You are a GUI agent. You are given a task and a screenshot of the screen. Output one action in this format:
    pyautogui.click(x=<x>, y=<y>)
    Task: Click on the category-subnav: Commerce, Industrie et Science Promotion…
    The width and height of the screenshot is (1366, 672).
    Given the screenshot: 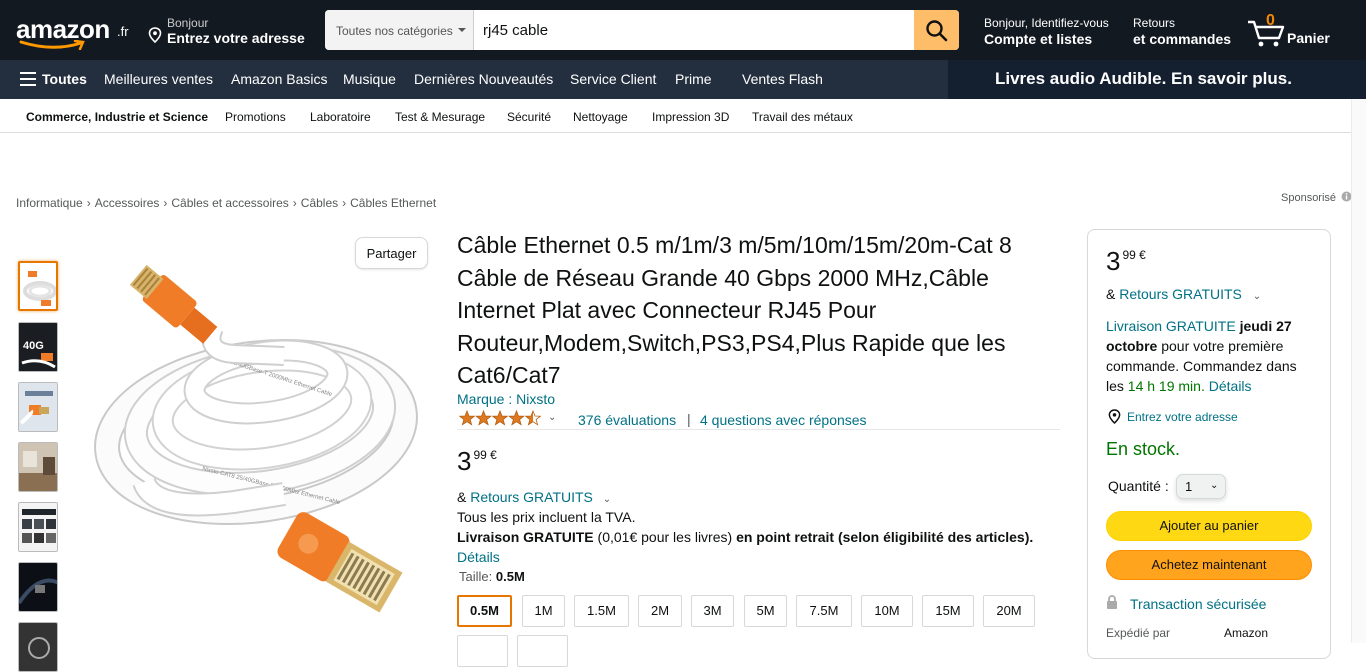 What is the action you would take?
    pyautogui.click(x=683, y=116)
    